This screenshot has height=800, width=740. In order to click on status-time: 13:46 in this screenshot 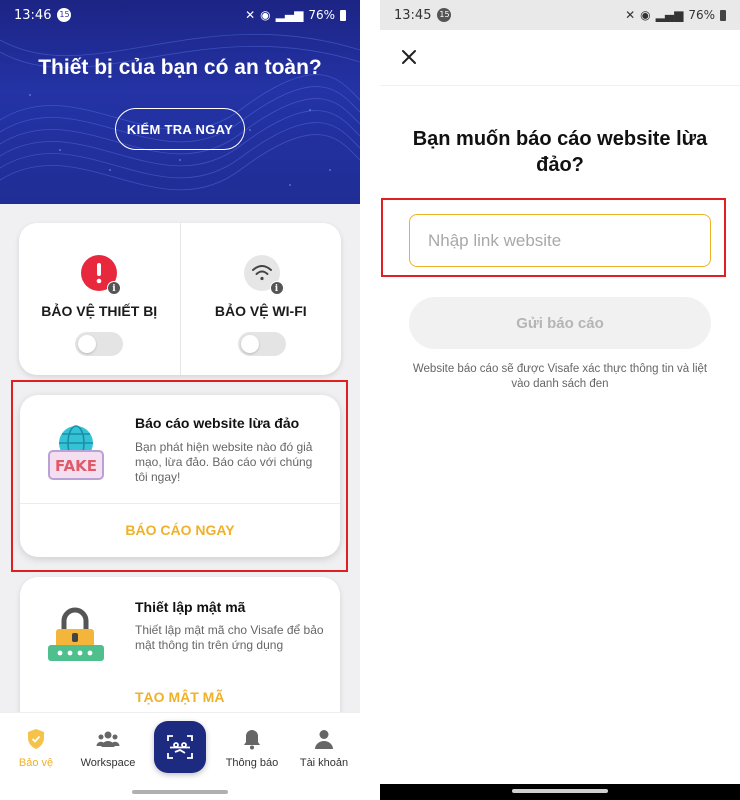, I will do `click(33, 15)`.